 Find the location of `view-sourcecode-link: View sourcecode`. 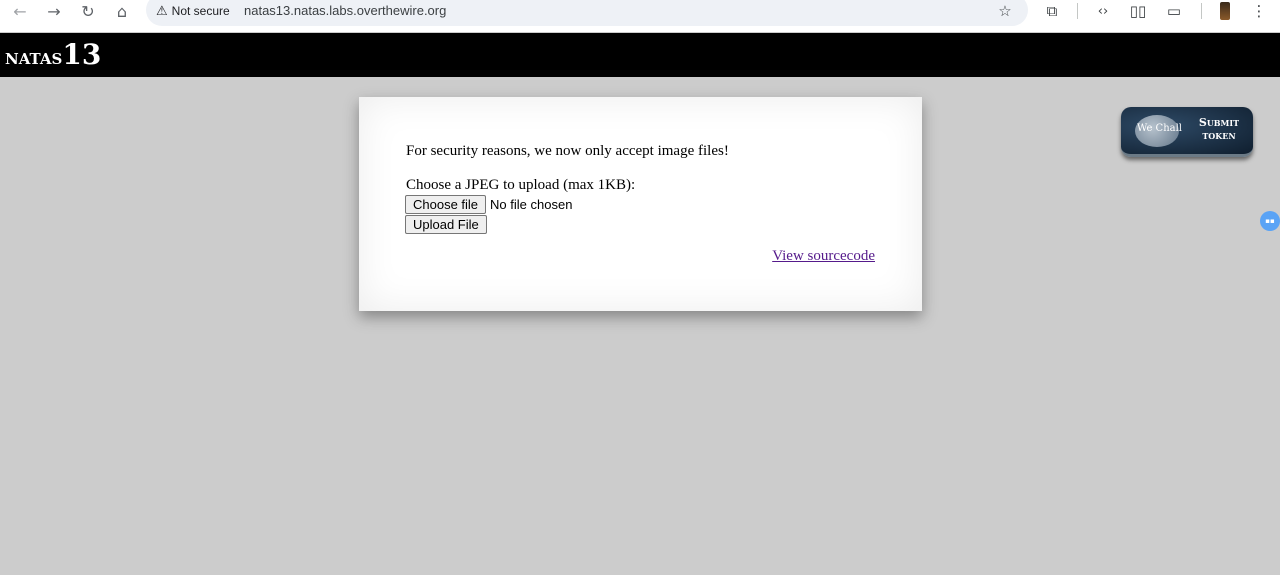

view-sourcecode-link: View sourcecode is located at coordinates (823, 256).